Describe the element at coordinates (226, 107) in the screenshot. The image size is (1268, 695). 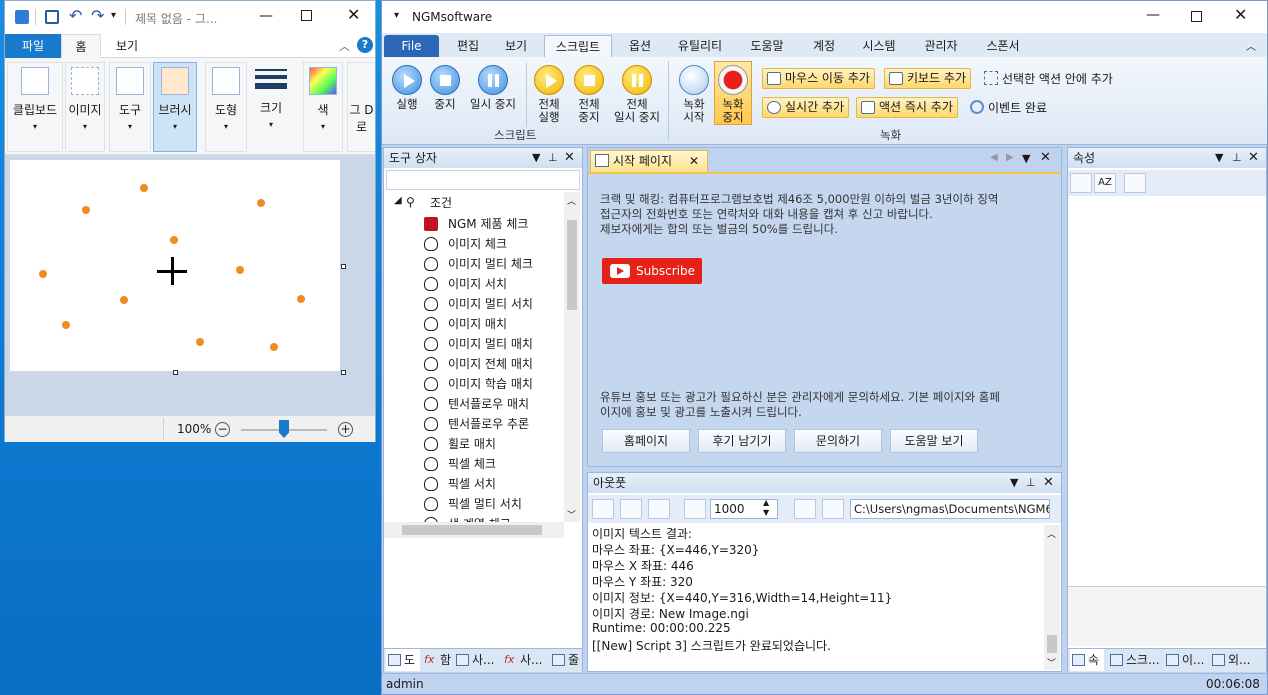
I see `shapes-group: 도형 ▾` at that location.